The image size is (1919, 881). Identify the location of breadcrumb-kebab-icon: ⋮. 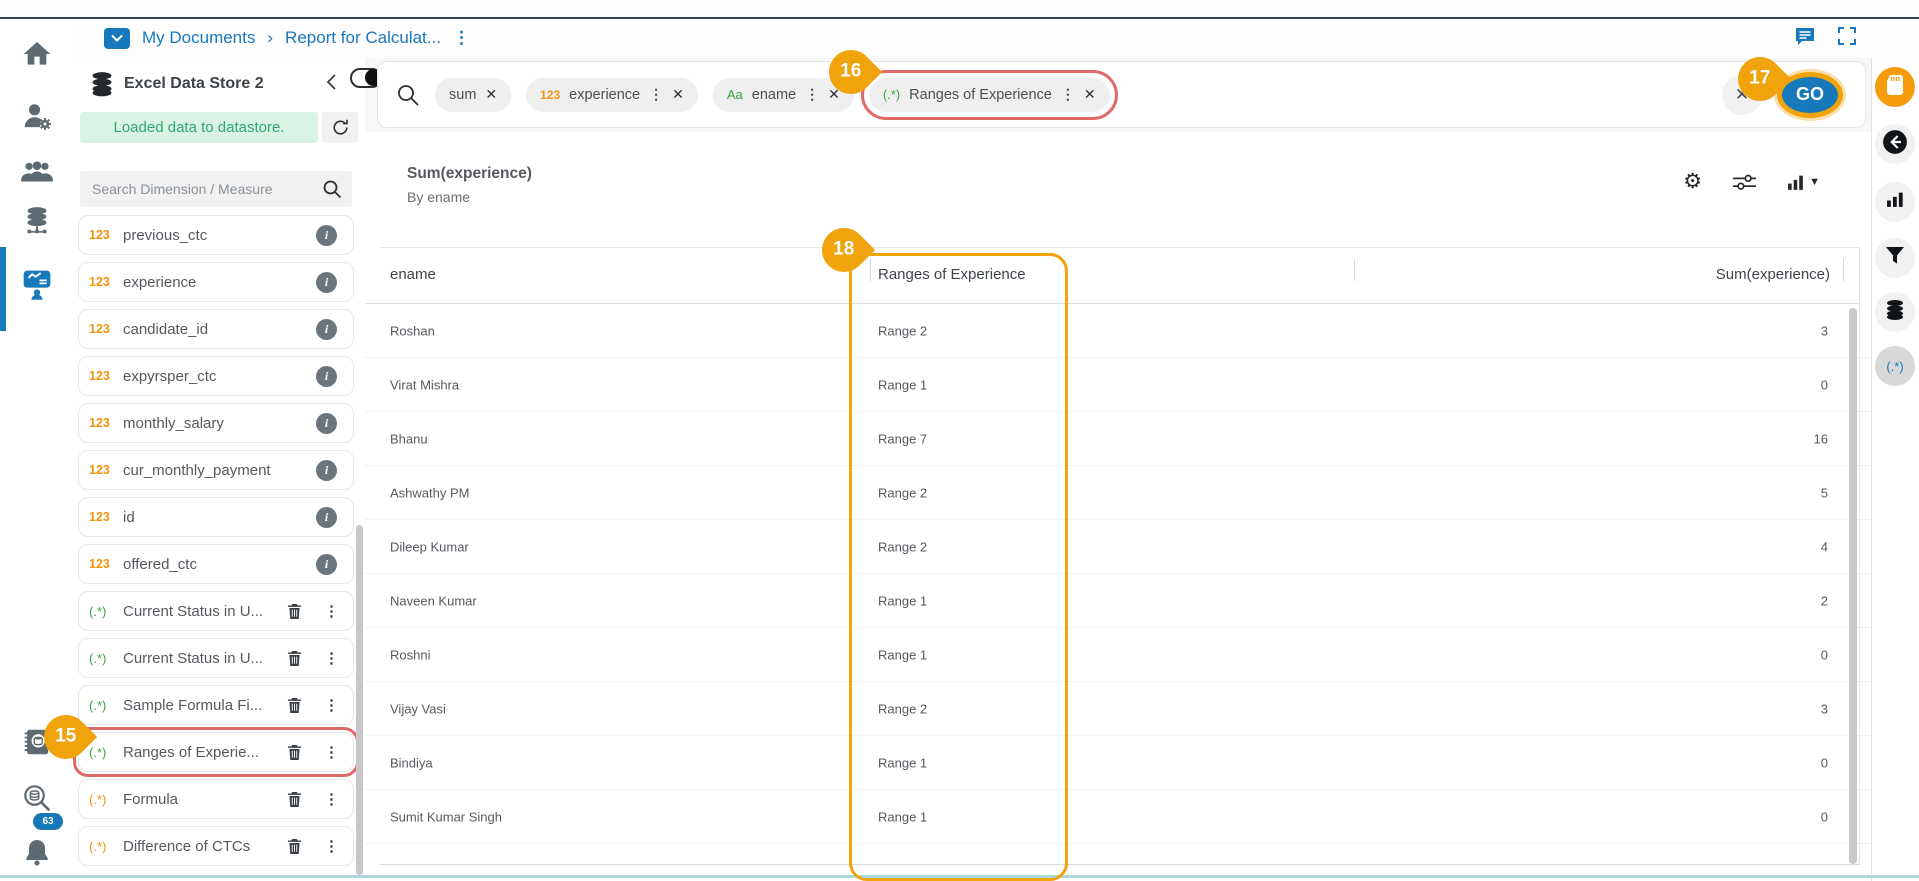
(461, 37).